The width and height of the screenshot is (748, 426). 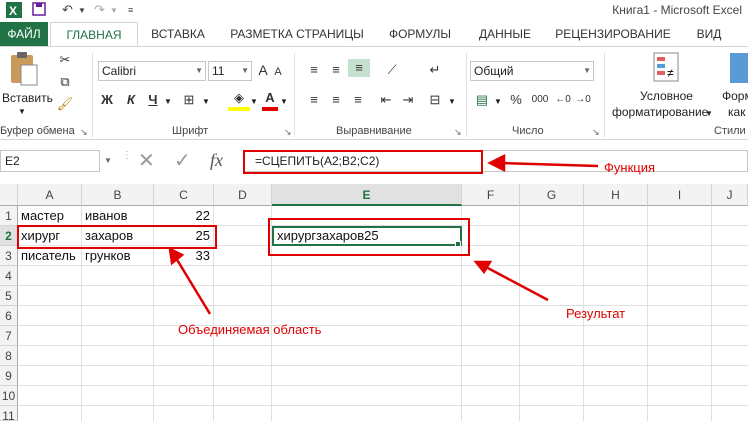 I want to click on function-arrow, so click(x=549, y=164).